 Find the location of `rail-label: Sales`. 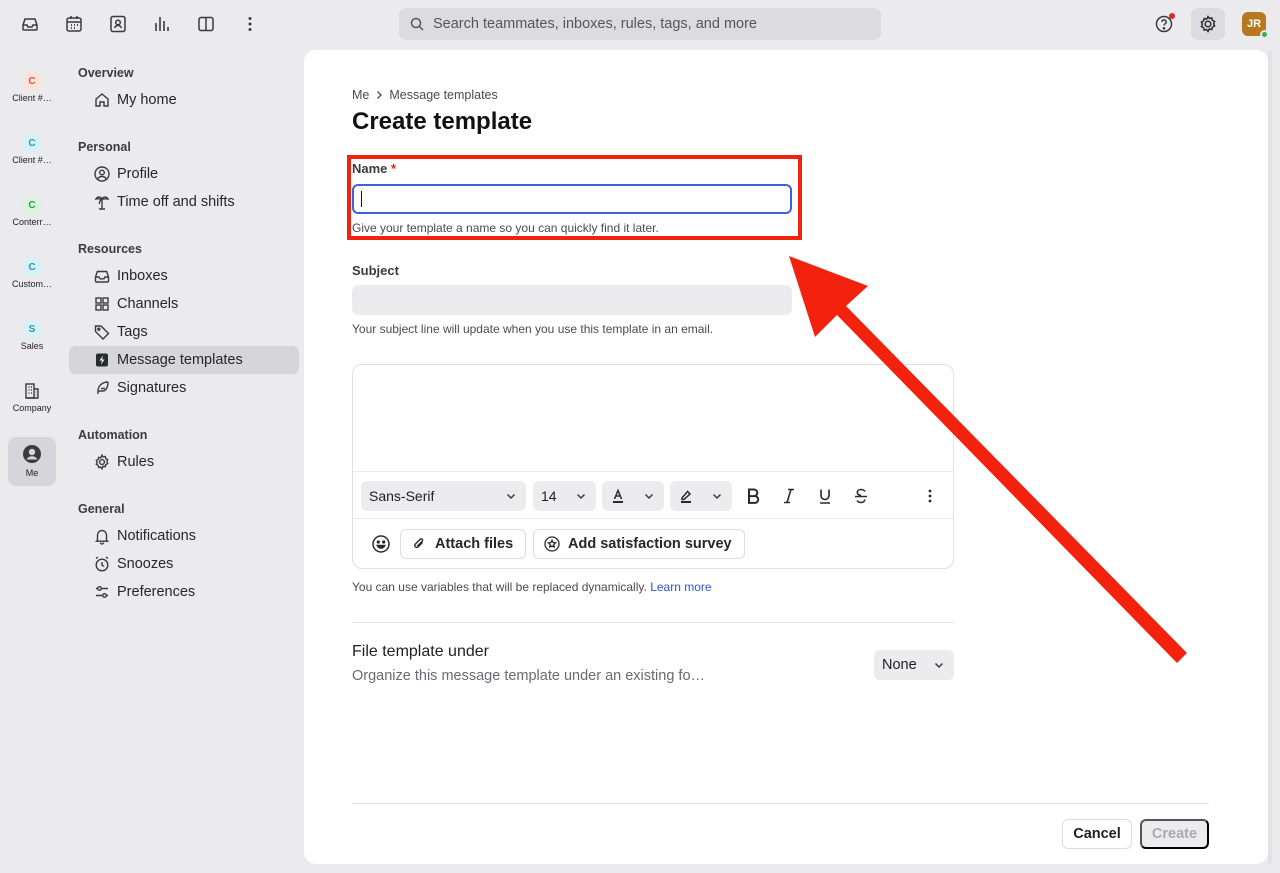

rail-label: Sales is located at coordinates (32, 346).